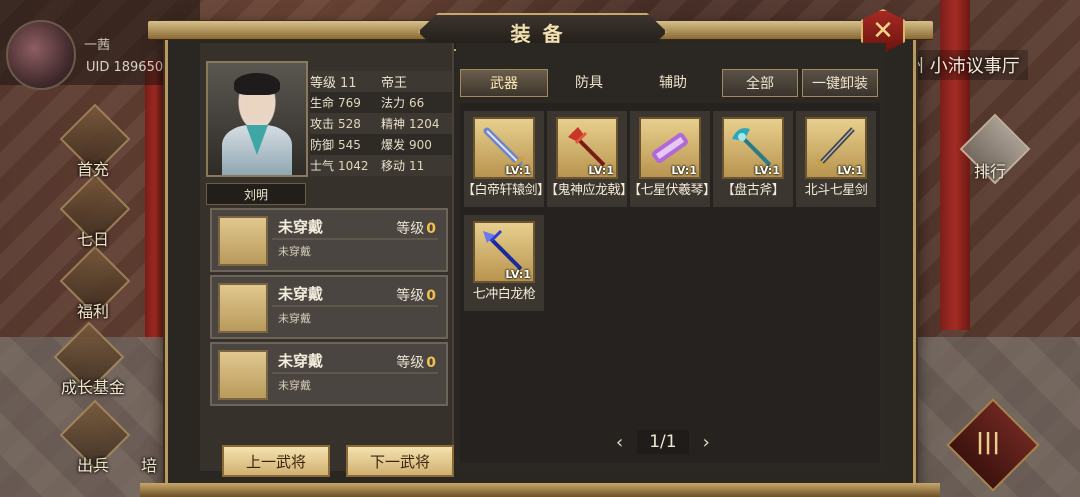 This screenshot has height=497, width=1080. Describe the element at coordinates (323, 83) in the screenshot. I see `stat-label: 等级` at that location.